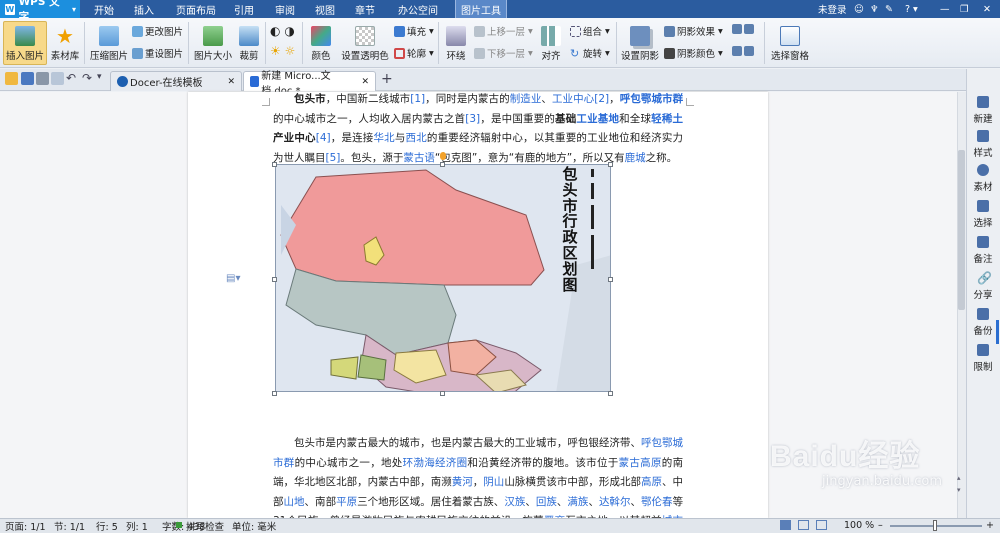  What do you see at coordinates (282, 51) in the screenshot?
I see `brightness-buttons: ☀ ☼` at bounding box center [282, 51].